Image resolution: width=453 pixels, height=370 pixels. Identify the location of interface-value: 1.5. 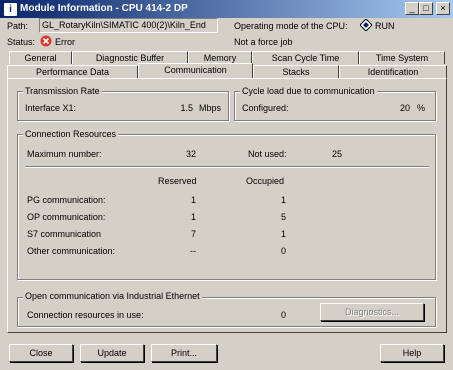
(186, 108).